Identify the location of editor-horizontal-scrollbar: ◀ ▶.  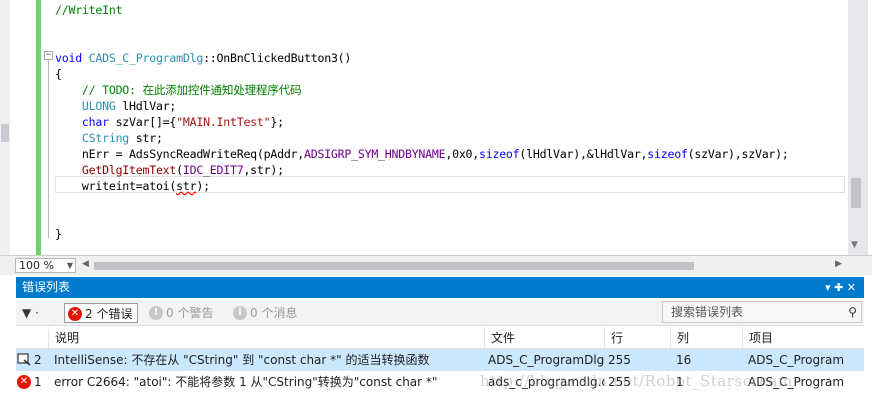
(462, 266).